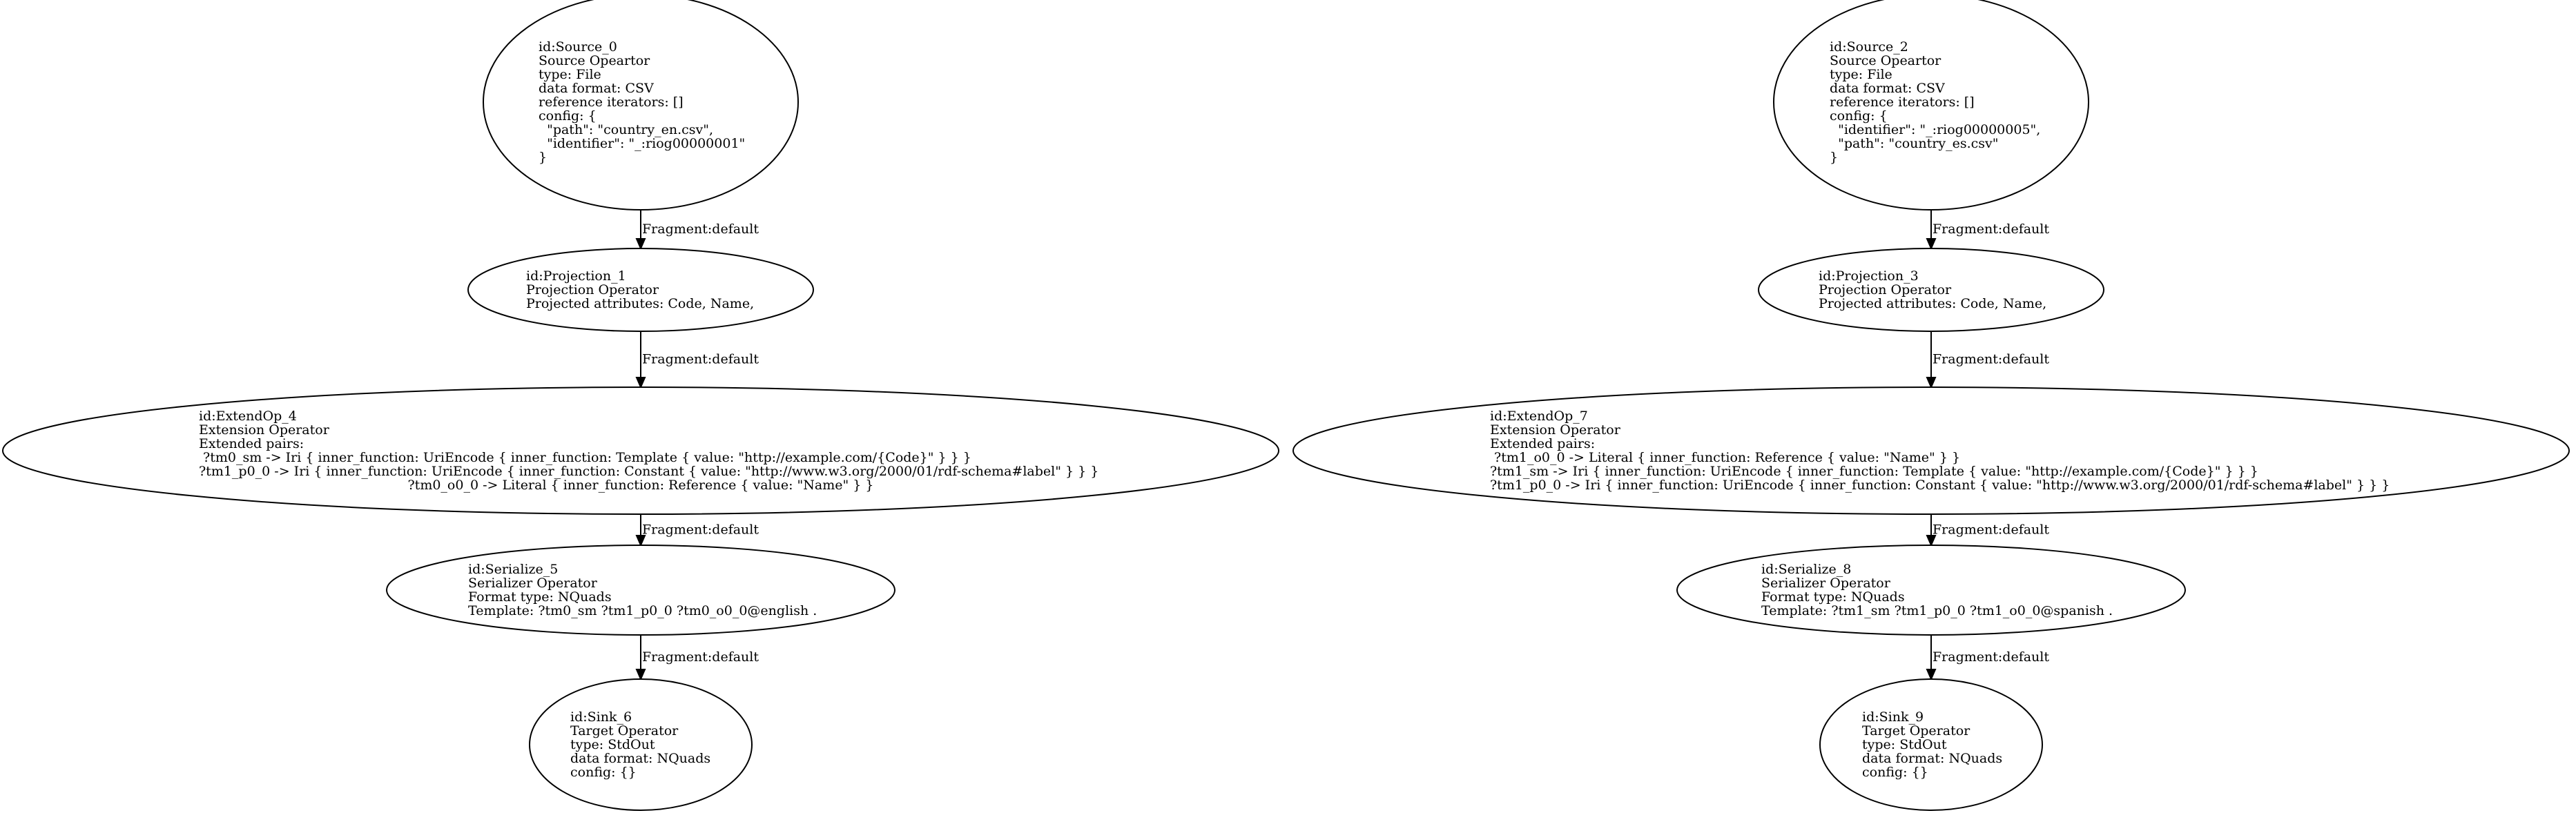 This screenshot has width=2576, height=813. I want to click on edge-extendop-7-to-serialize-8: Fragment:default, so click(1988, 530).